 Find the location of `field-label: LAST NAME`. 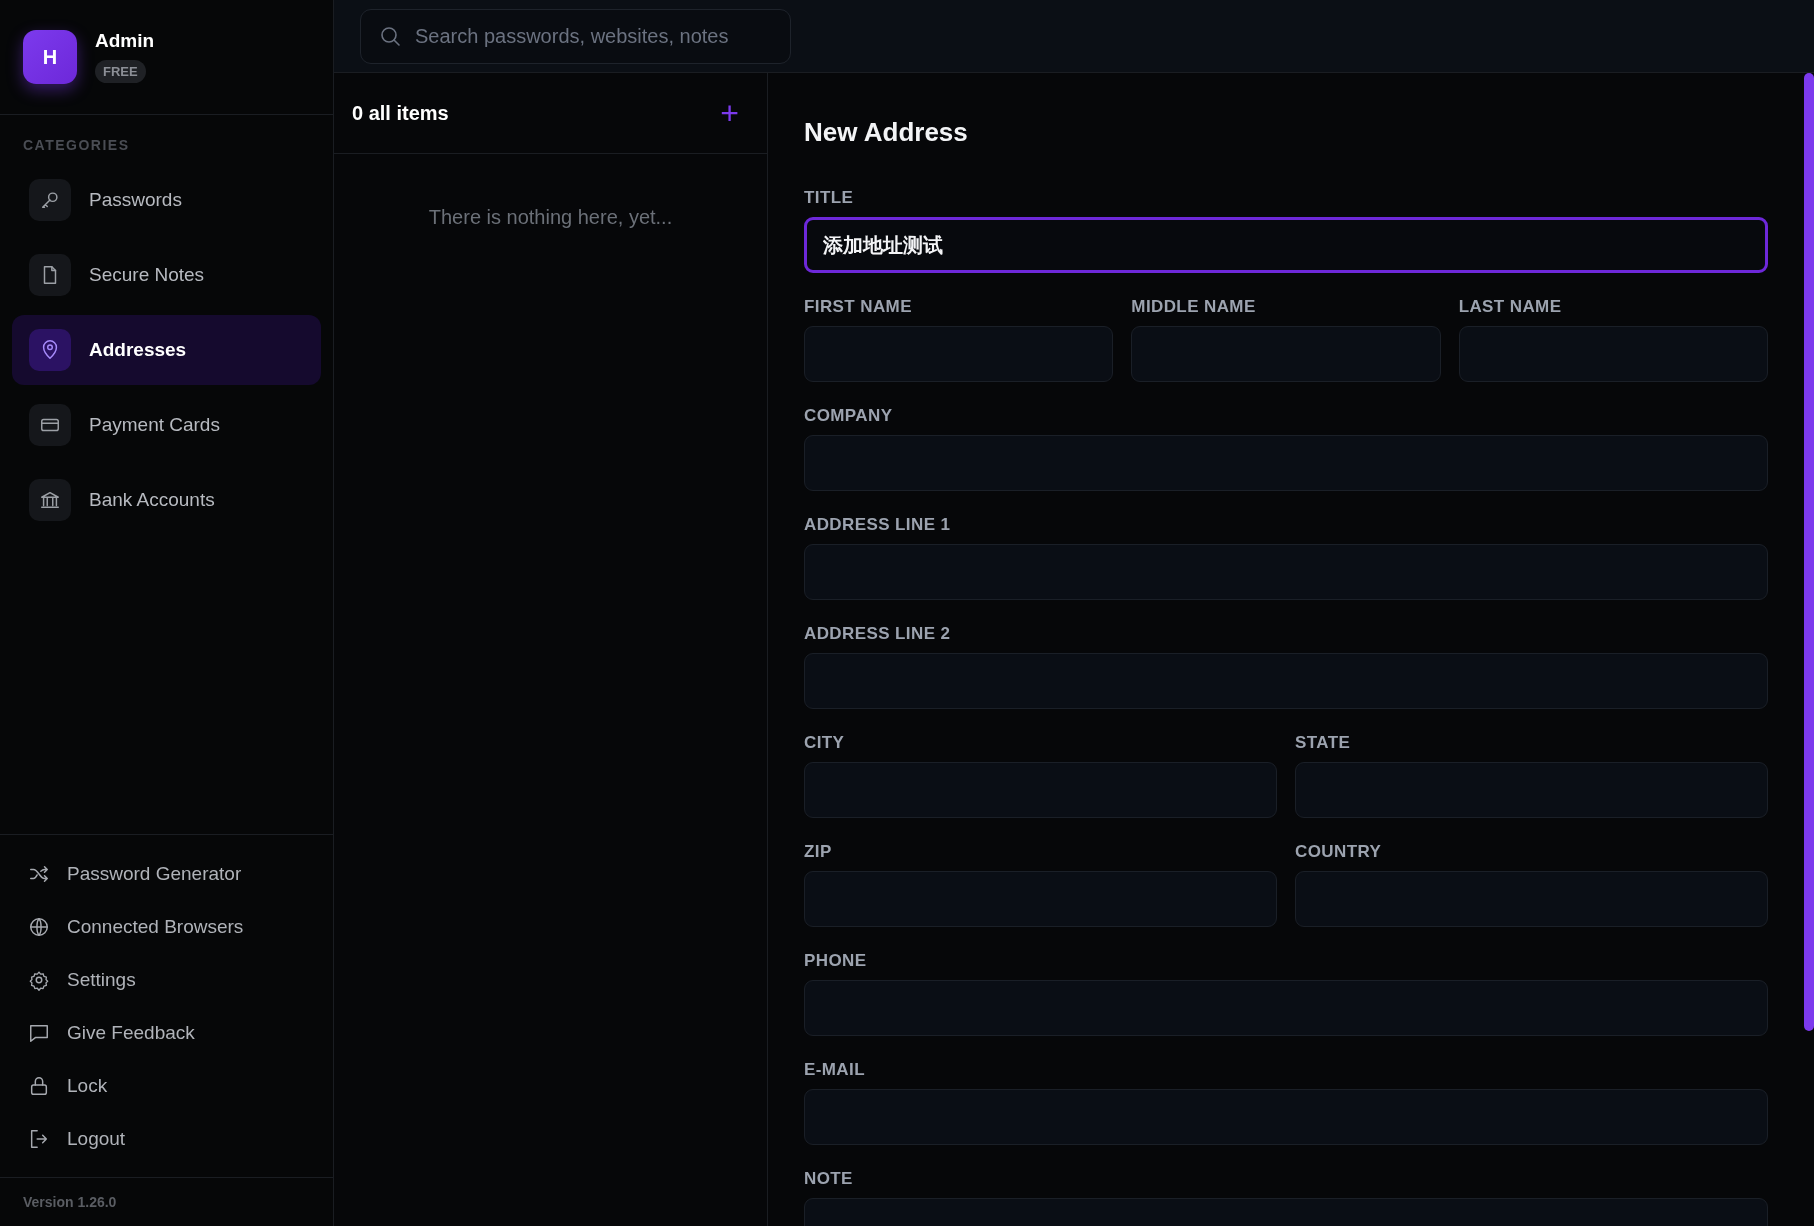

field-label: LAST NAME is located at coordinates (1510, 307).